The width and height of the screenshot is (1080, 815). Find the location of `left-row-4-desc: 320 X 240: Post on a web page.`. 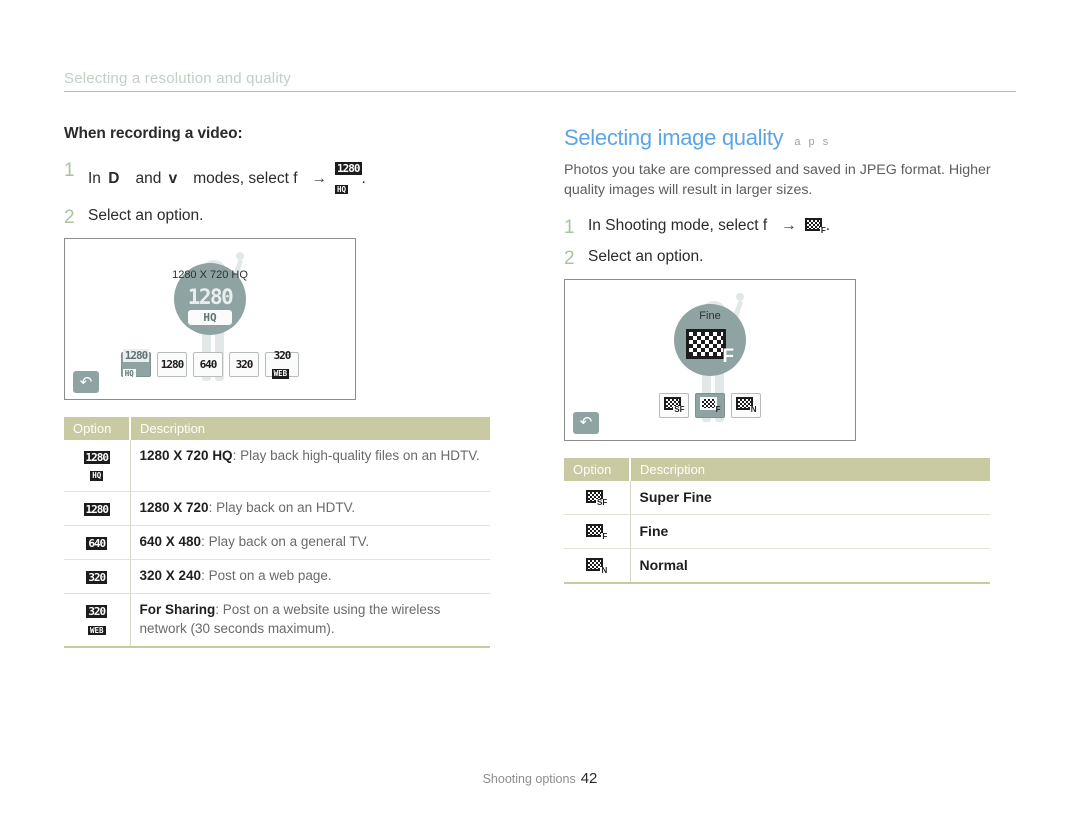

left-row-4-desc: 320 X 240: Post on a web page. is located at coordinates (310, 577).